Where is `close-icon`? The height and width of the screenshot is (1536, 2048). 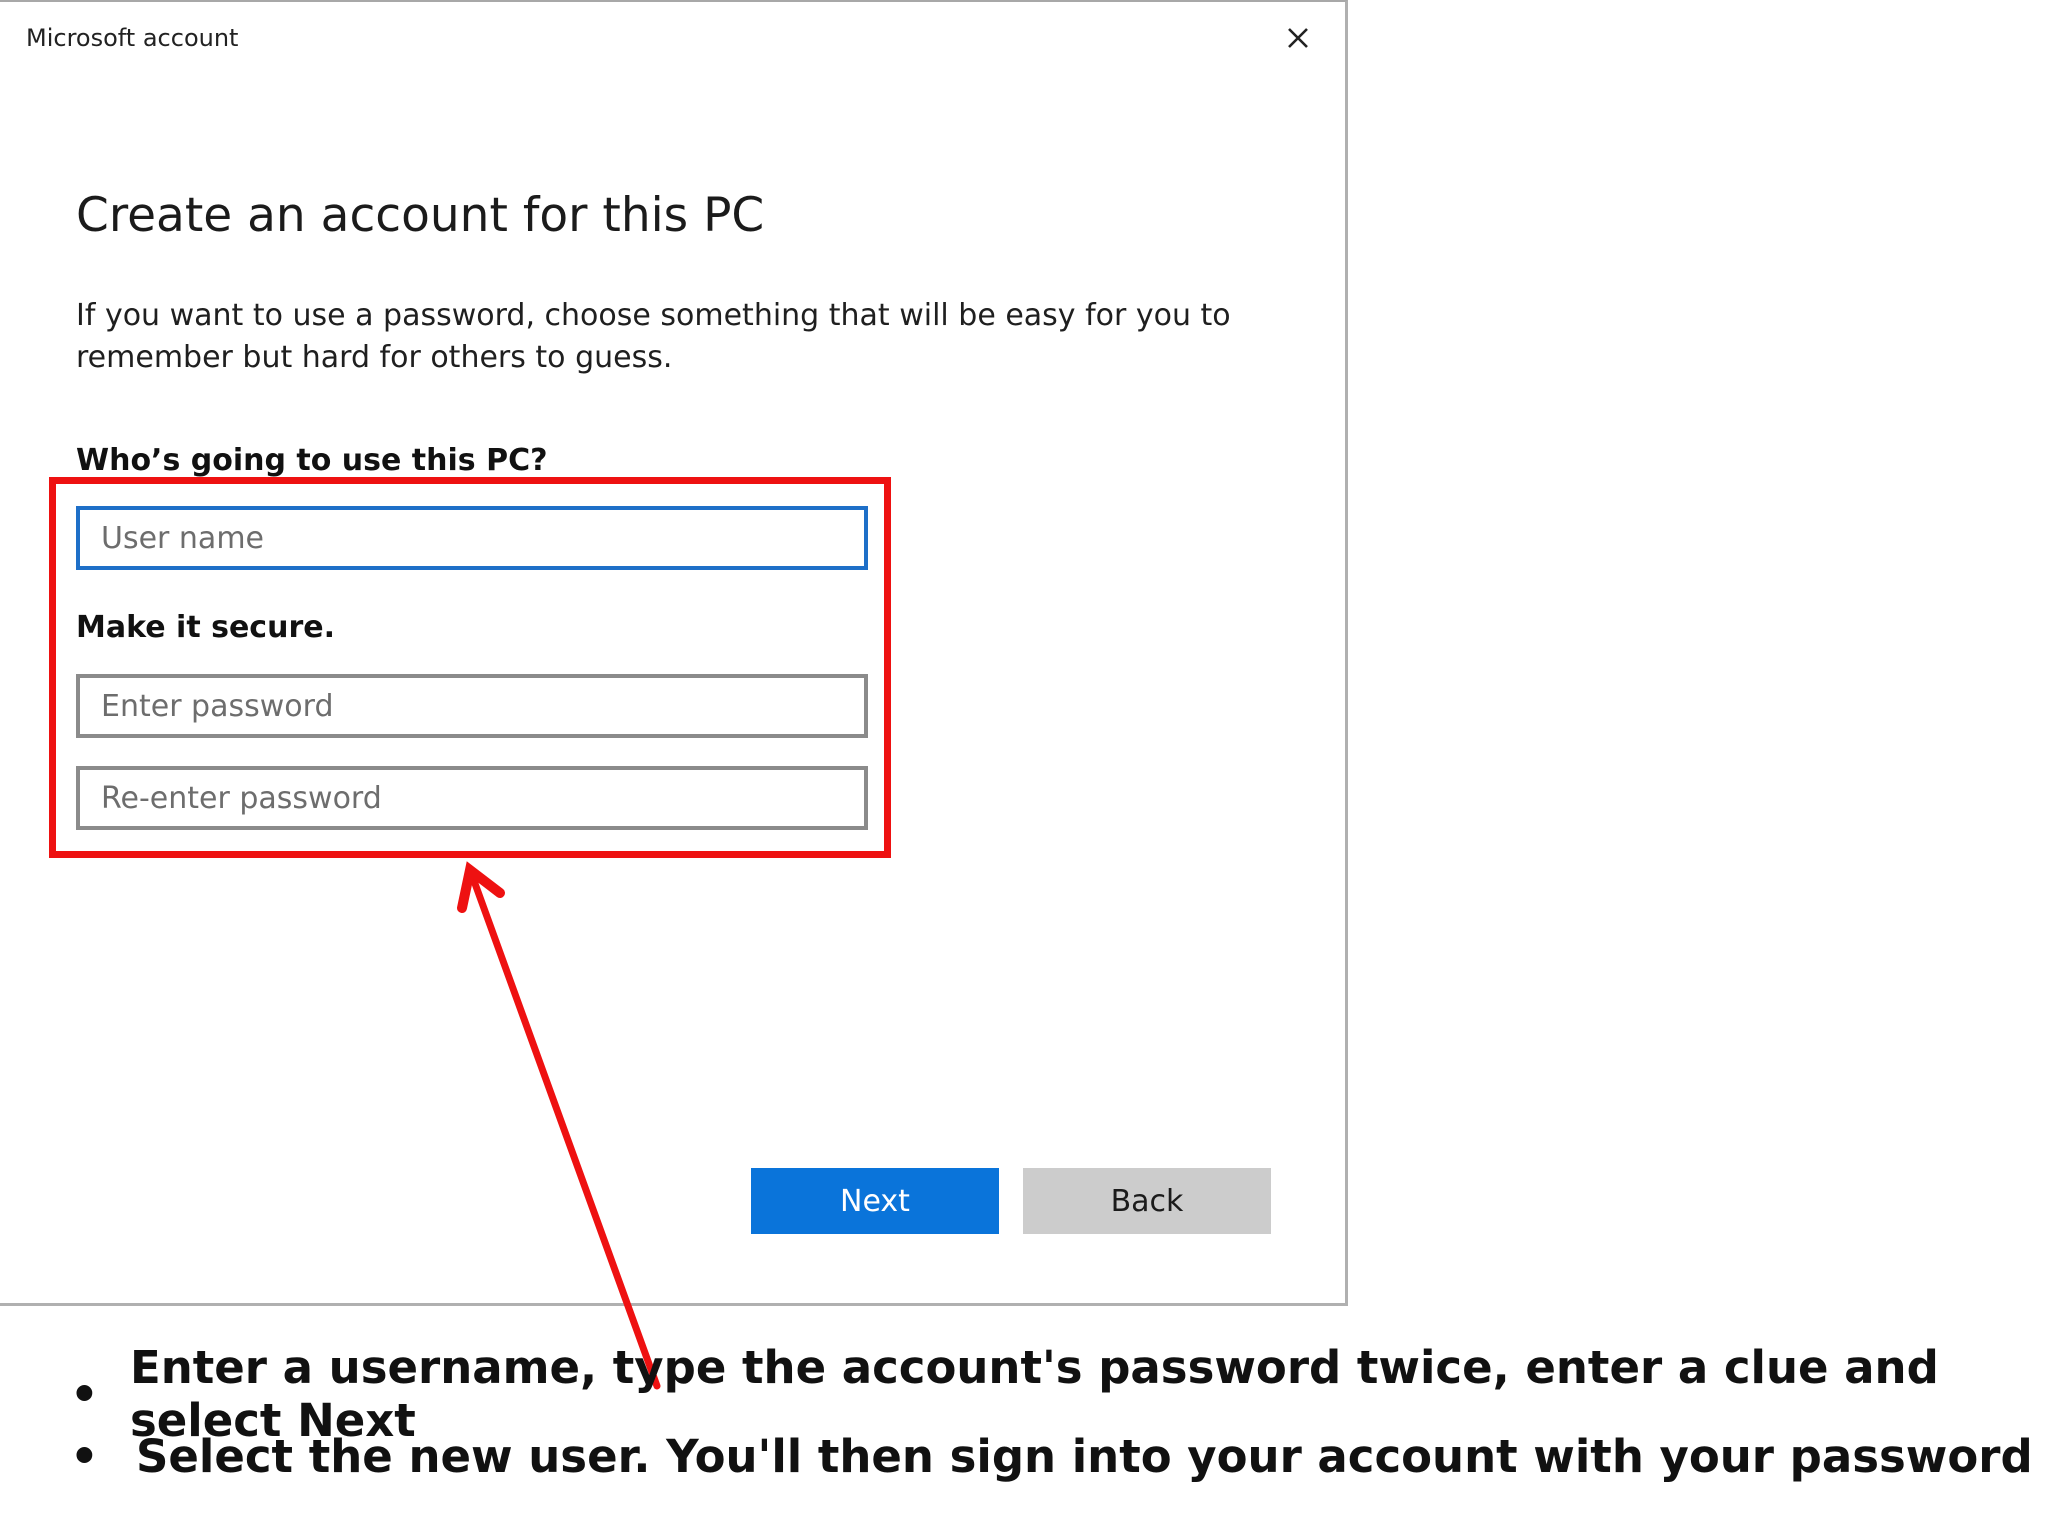
close-icon is located at coordinates (1298, 38).